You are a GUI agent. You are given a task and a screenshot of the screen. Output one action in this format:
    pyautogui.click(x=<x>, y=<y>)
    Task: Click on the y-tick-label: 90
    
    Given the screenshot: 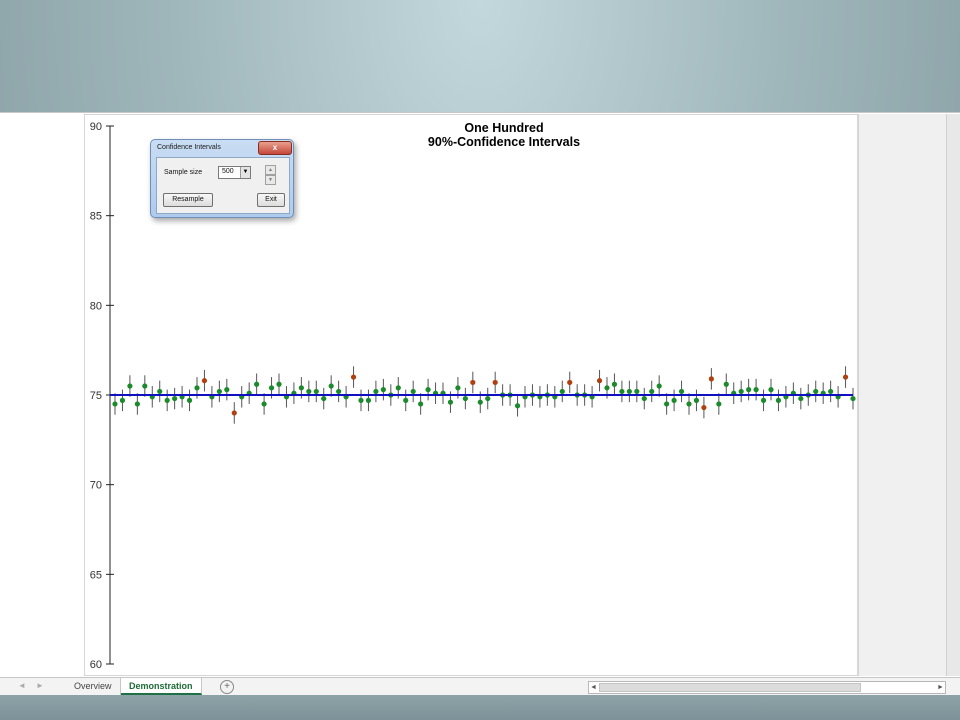 What is the action you would take?
    pyautogui.click(x=96, y=127)
    